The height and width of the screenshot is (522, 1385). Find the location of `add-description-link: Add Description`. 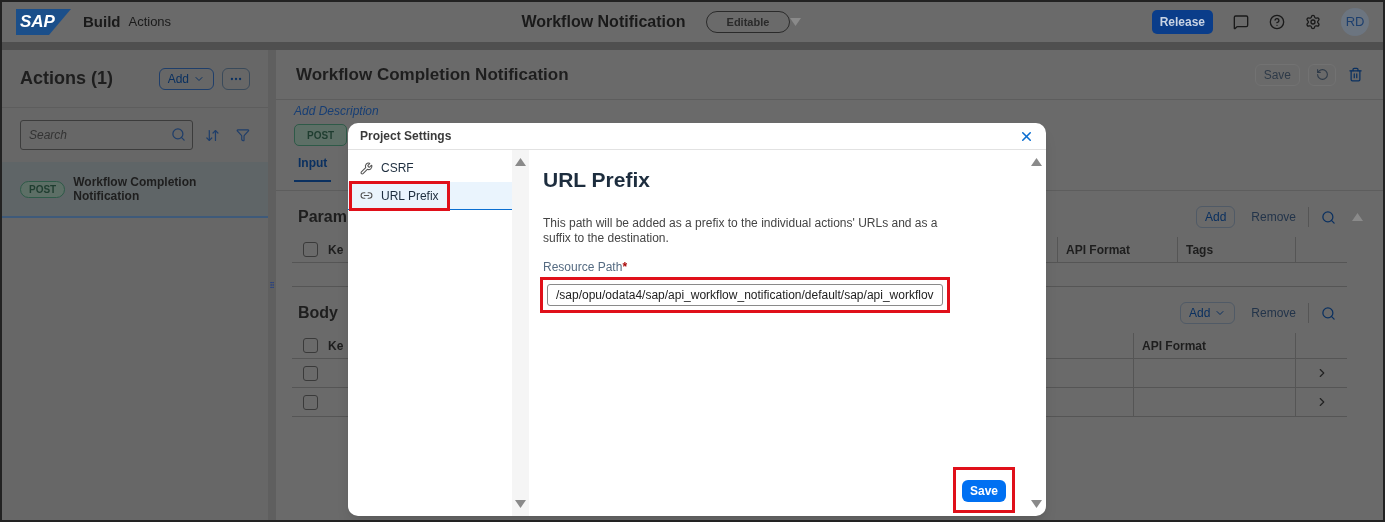

add-description-link: Add Description is located at coordinates (838, 111).